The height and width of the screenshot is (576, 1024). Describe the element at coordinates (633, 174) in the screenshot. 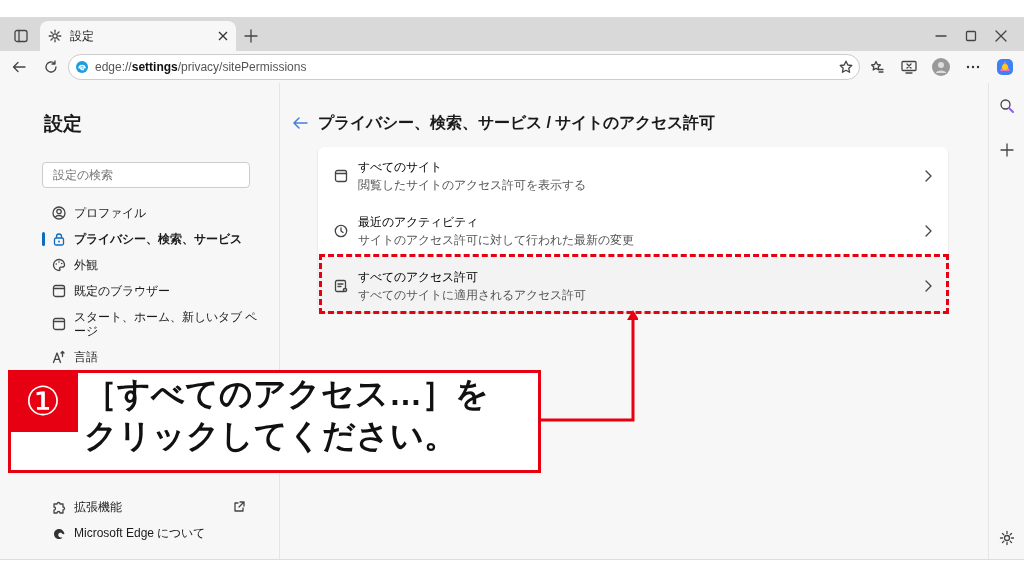

I see `settings-row: すべてのサイト 閲覧したサイトのアクセス許可を表示する` at that location.